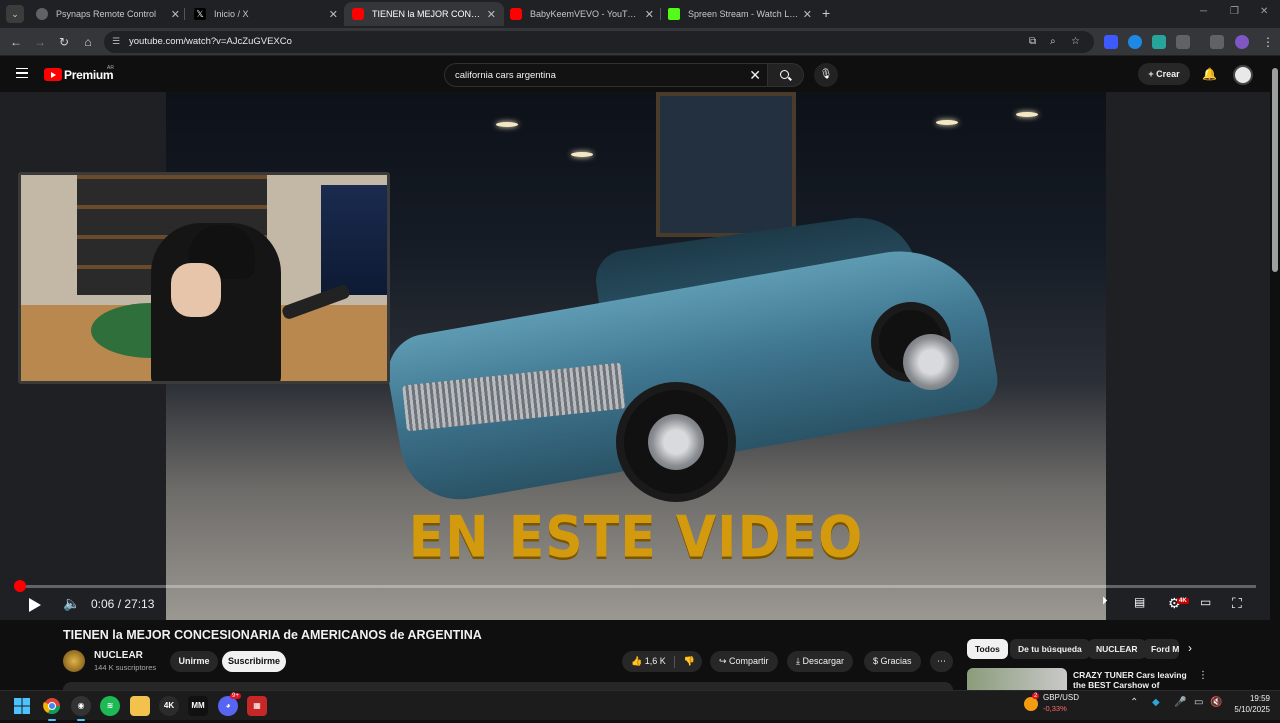  Describe the element at coordinates (1053, 41) in the screenshot. I see `zoom-icon: ⌕` at that location.